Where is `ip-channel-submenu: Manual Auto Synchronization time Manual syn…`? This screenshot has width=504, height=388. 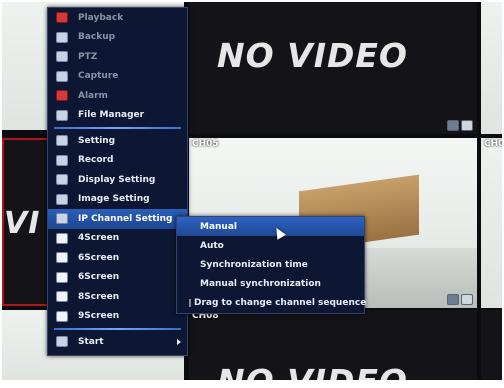
ip-channel-submenu: Manual Auto Synchronization time Manual syn… is located at coordinates (271, 265).